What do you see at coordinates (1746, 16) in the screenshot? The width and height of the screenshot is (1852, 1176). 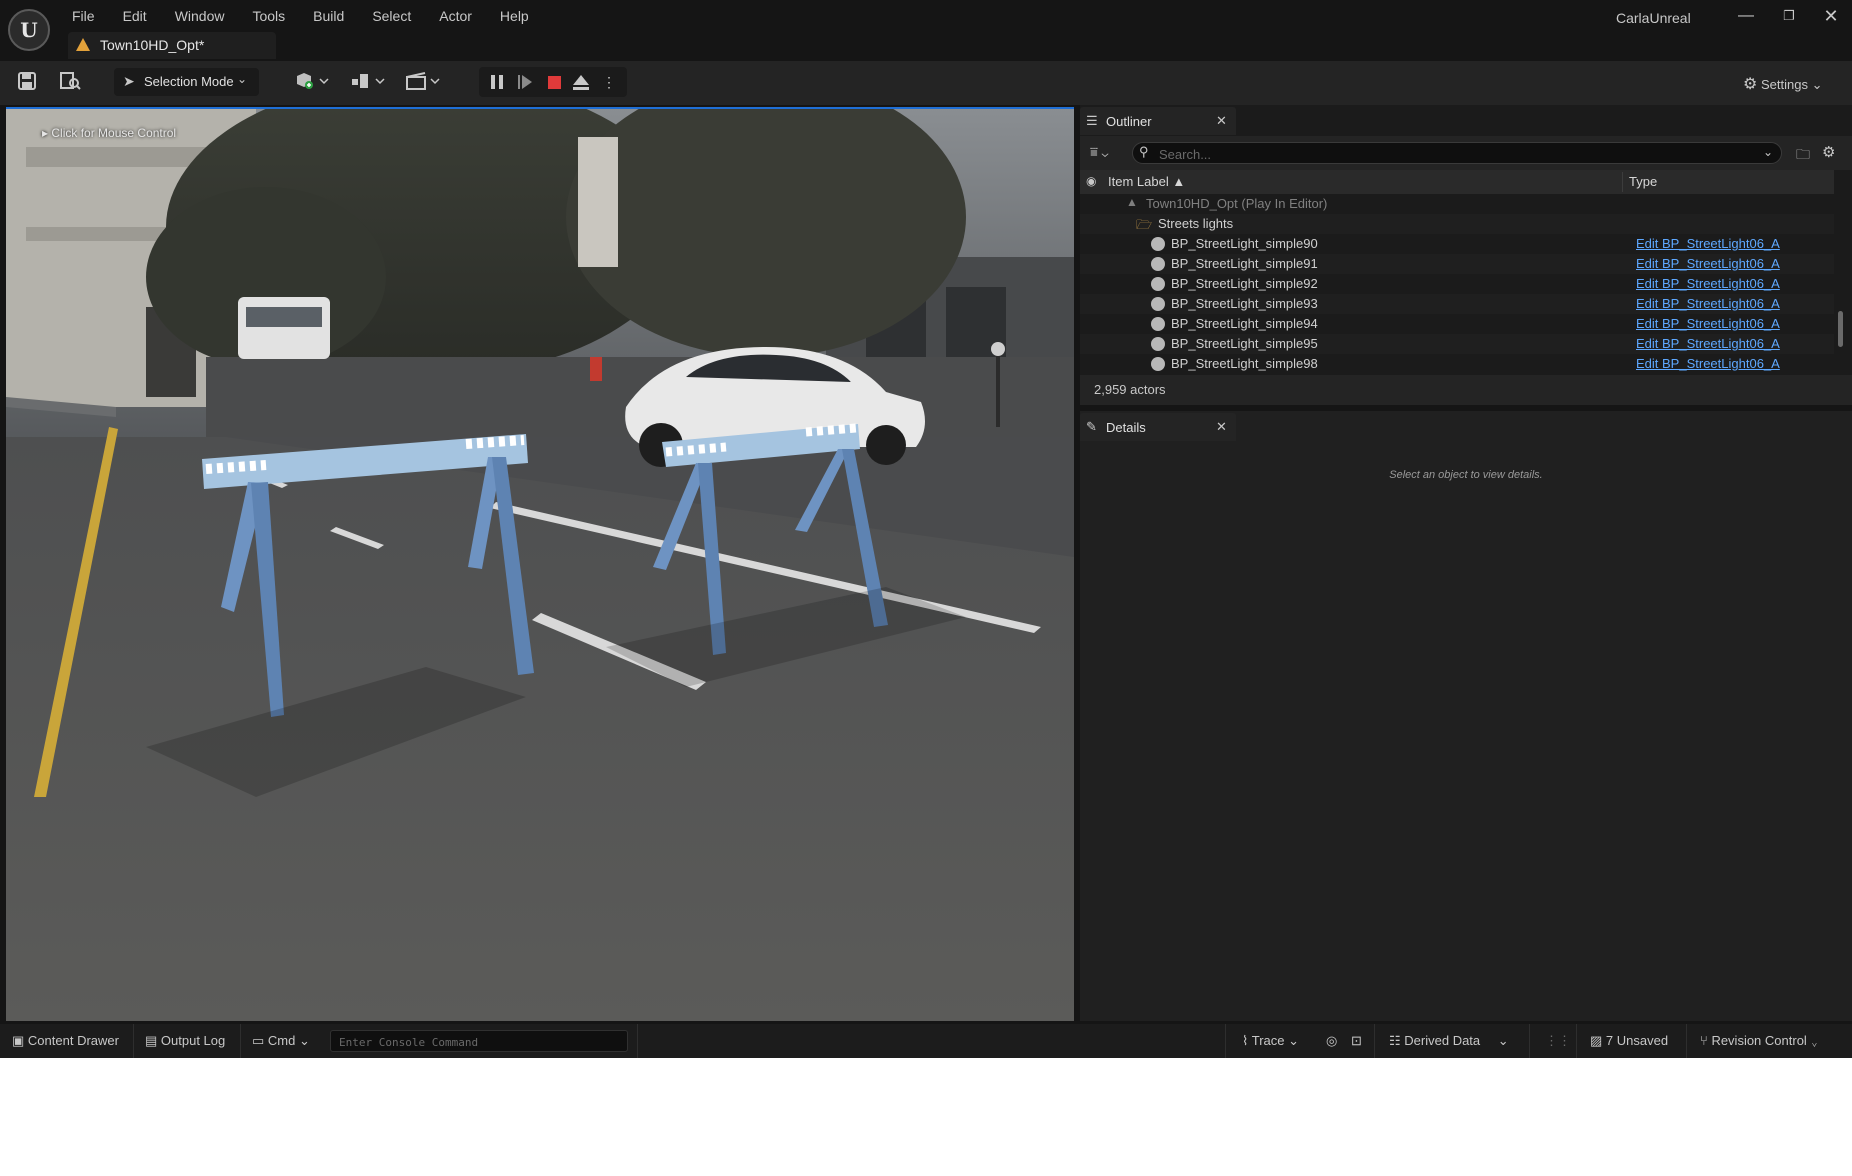 I see `minimize-icon: —` at bounding box center [1746, 16].